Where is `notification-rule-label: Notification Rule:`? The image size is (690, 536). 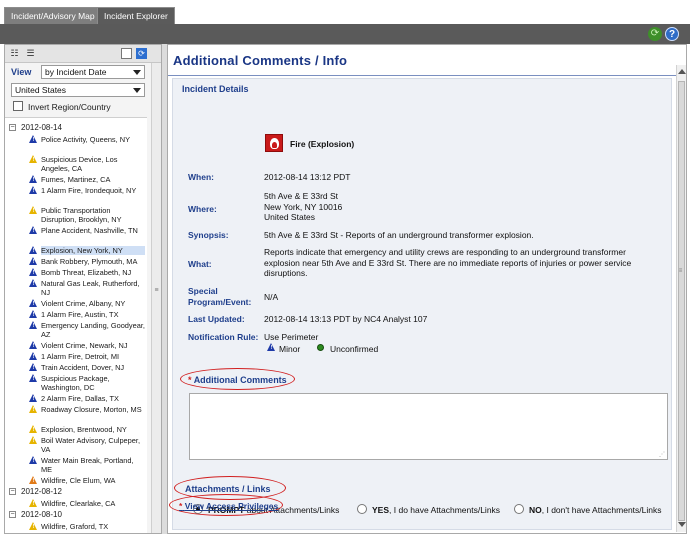
notification-rule-label: Notification Rule: is located at coordinates (223, 337).